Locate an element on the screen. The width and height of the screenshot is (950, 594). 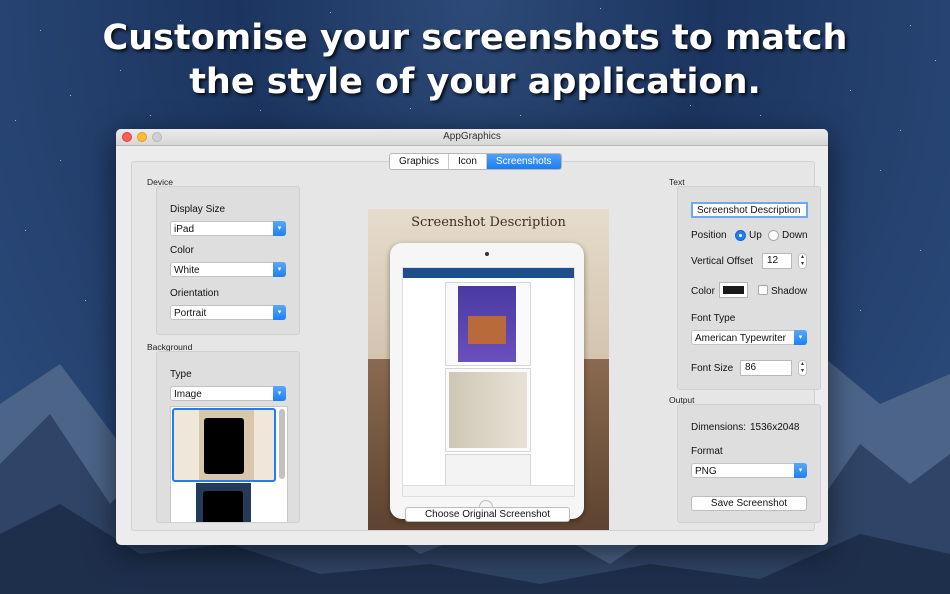
position-label: Position is located at coordinates (709, 235).